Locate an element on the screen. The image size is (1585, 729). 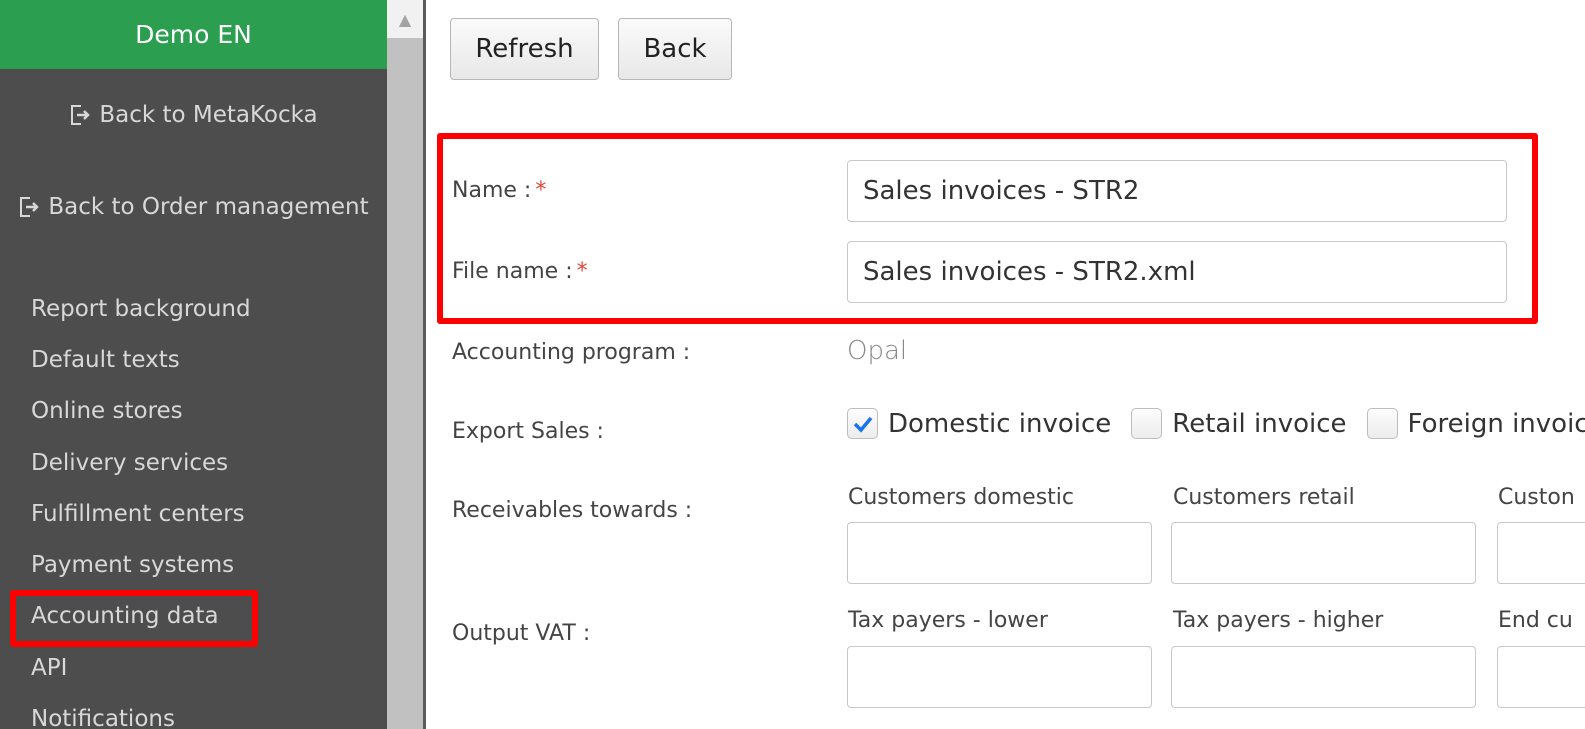
tax-payers-lower-label: Tax payers - lower is located at coordinates (948, 620).